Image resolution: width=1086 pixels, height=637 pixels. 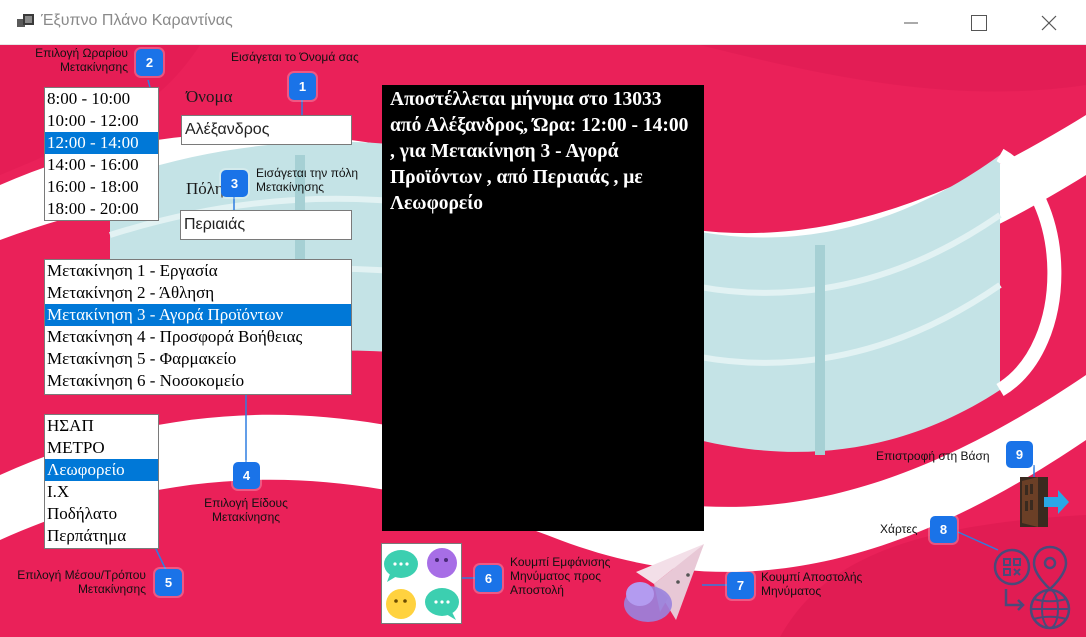 What do you see at coordinates (101, 470) in the screenshot?
I see `transport-option: Λεωφορείο` at bounding box center [101, 470].